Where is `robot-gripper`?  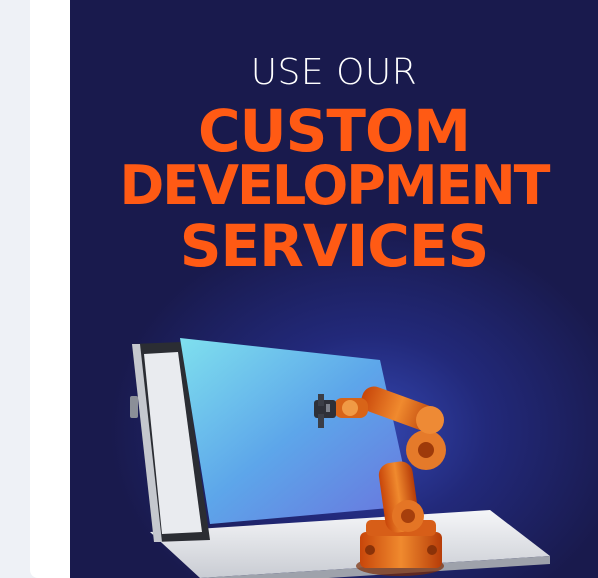 robot-gripper is located at coordinates (325, 409).